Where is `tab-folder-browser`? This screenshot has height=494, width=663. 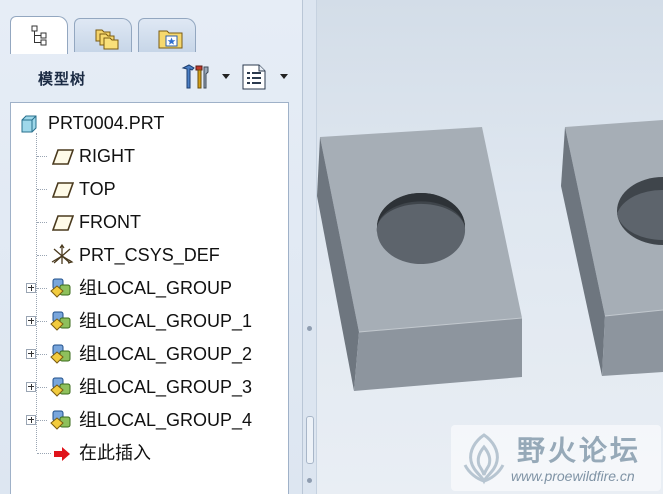 tab-folder-browser is located at coordinates (103, 35).